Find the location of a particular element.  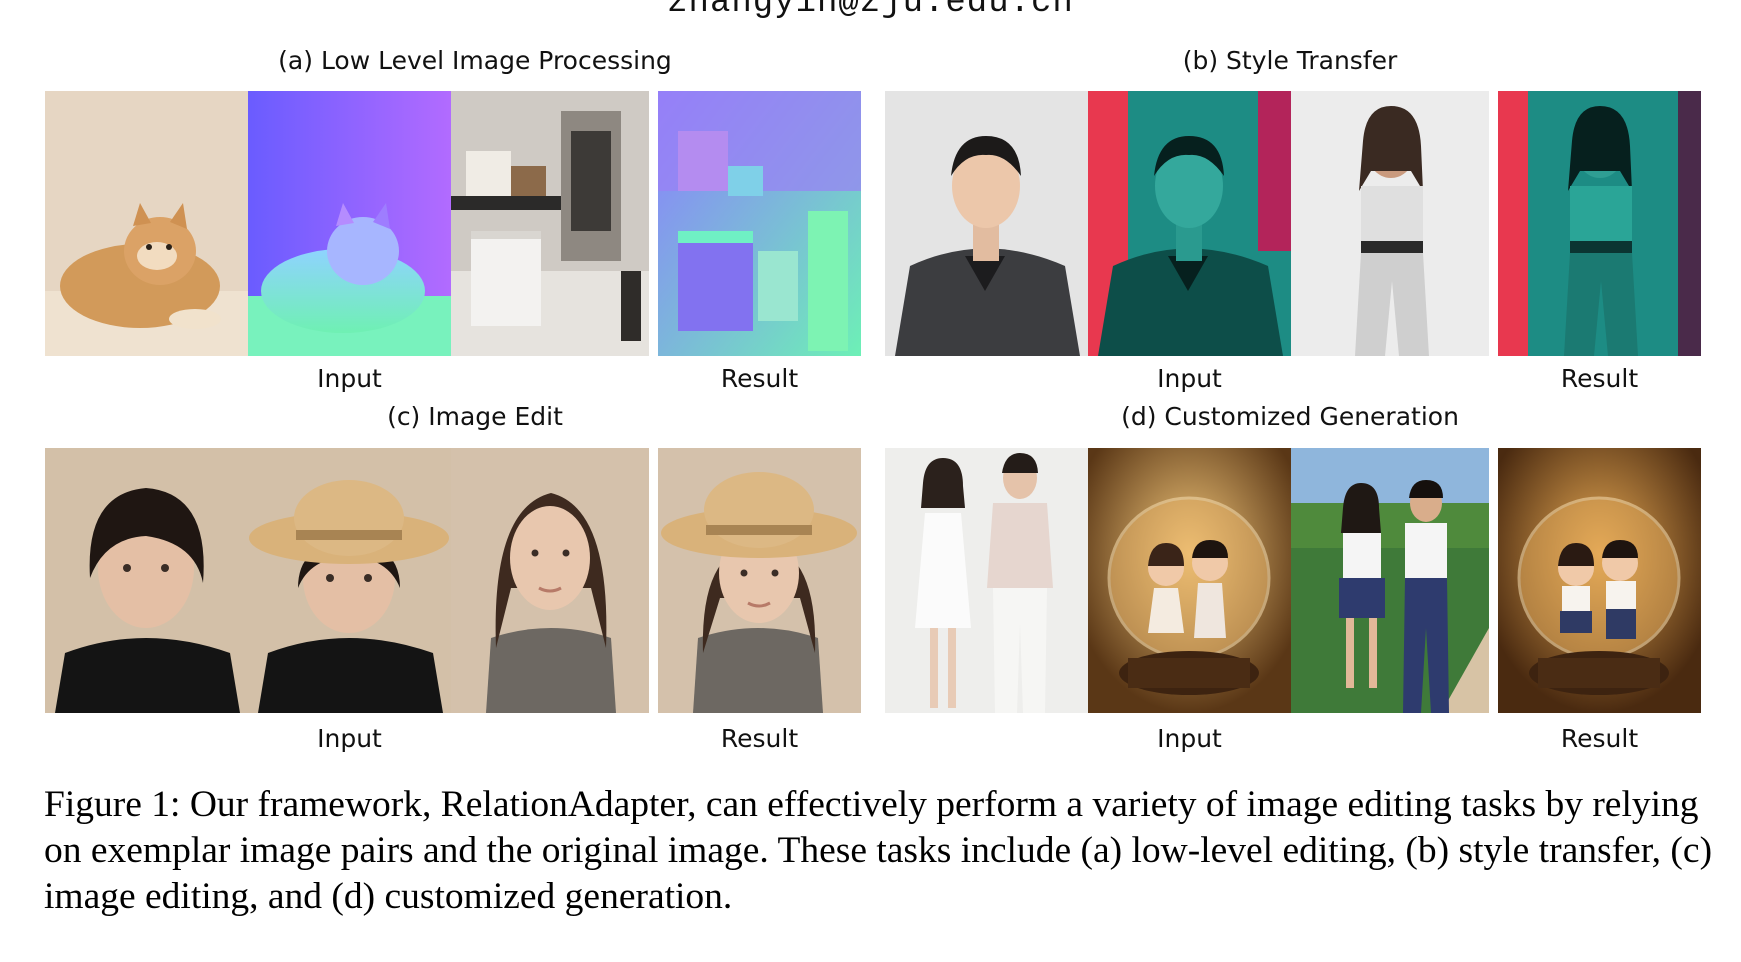

girl-photo is located at coordinates (146, 580).